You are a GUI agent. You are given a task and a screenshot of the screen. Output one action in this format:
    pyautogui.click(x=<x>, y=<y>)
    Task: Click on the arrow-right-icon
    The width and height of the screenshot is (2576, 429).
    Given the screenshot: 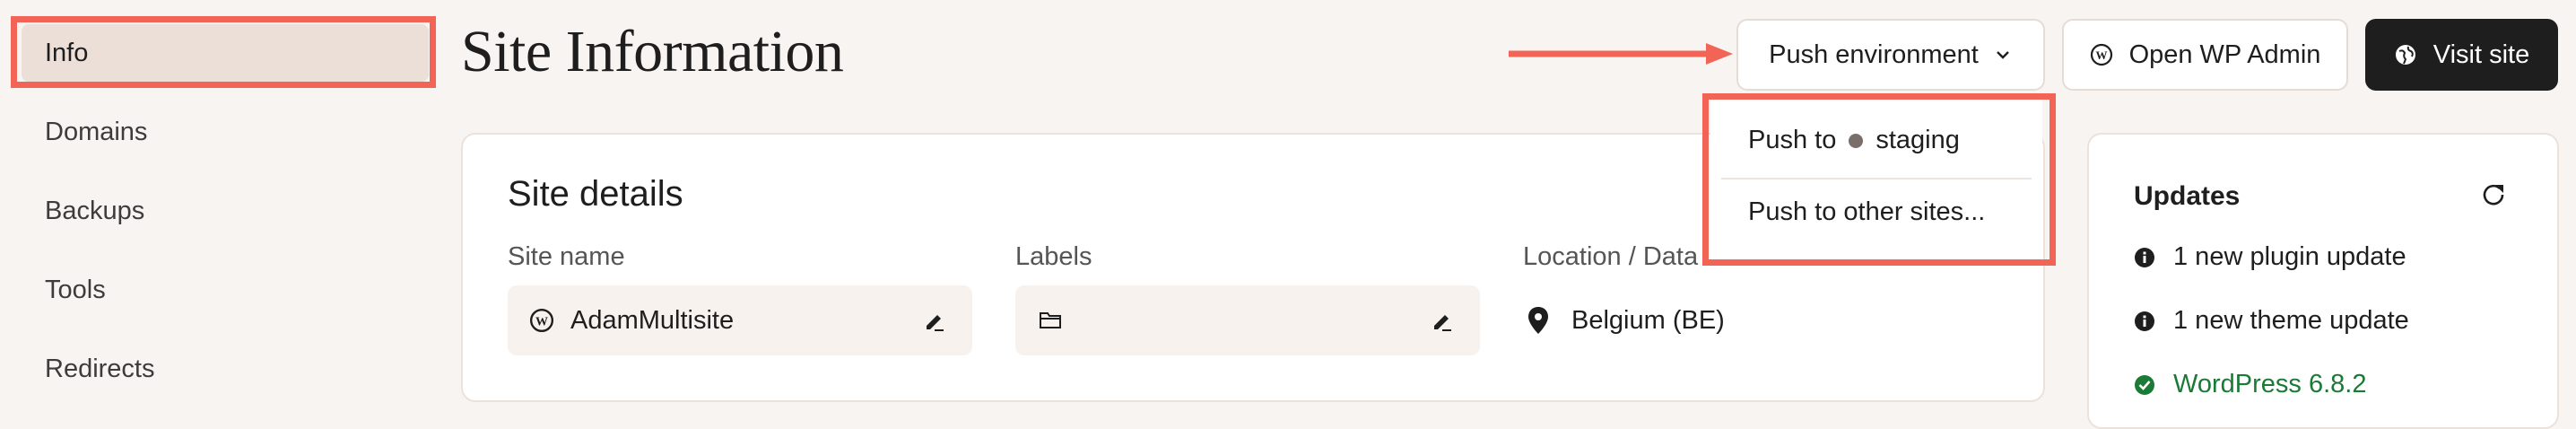 What is the action you would take?
    pyautogui.click(x=1621, y=54)
    